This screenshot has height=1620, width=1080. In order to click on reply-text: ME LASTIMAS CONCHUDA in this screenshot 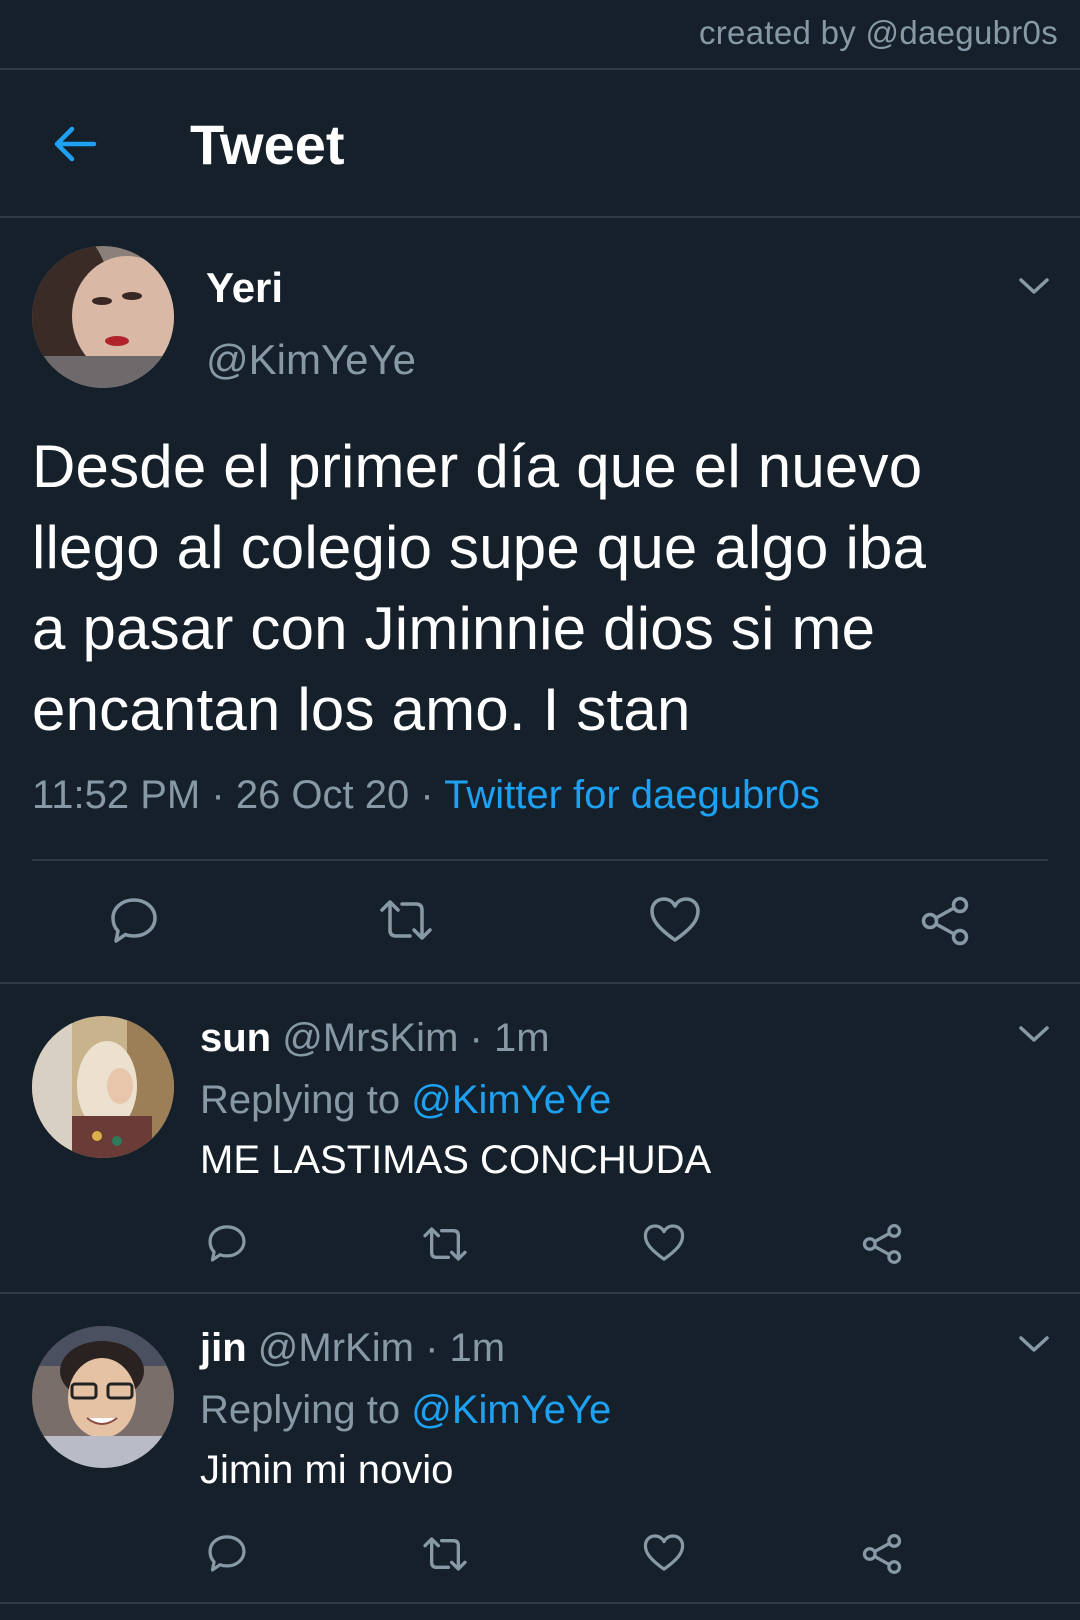, I will do `click(456, 1160)`.